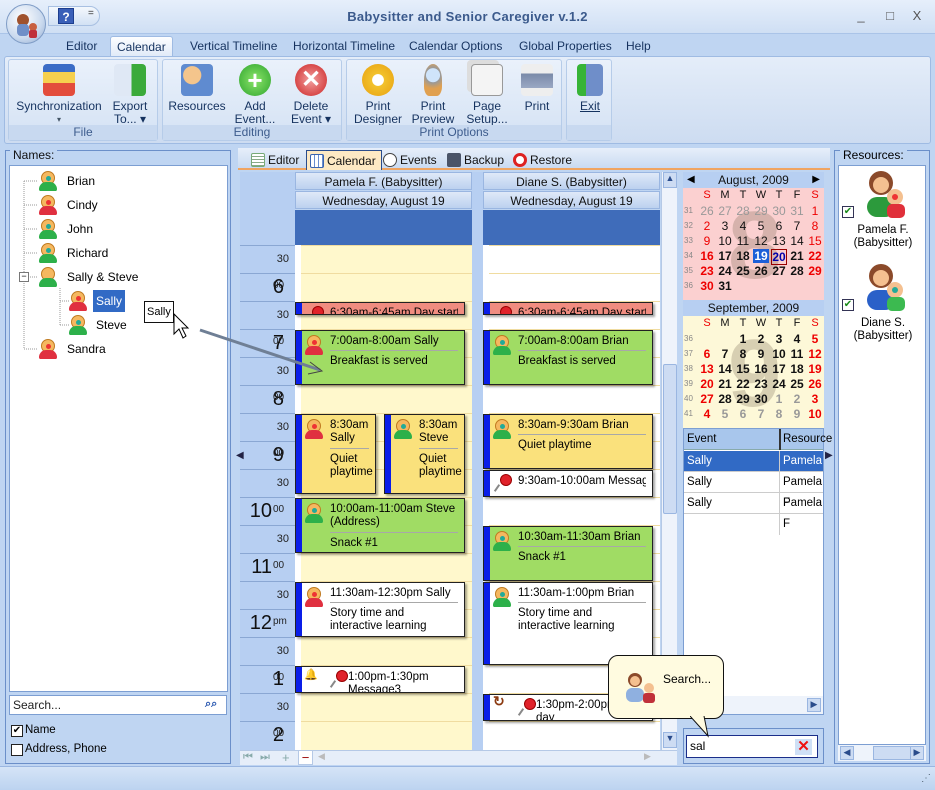  I want to click on date-header-pamela: Wednesday, August 19, so click(383, 200).